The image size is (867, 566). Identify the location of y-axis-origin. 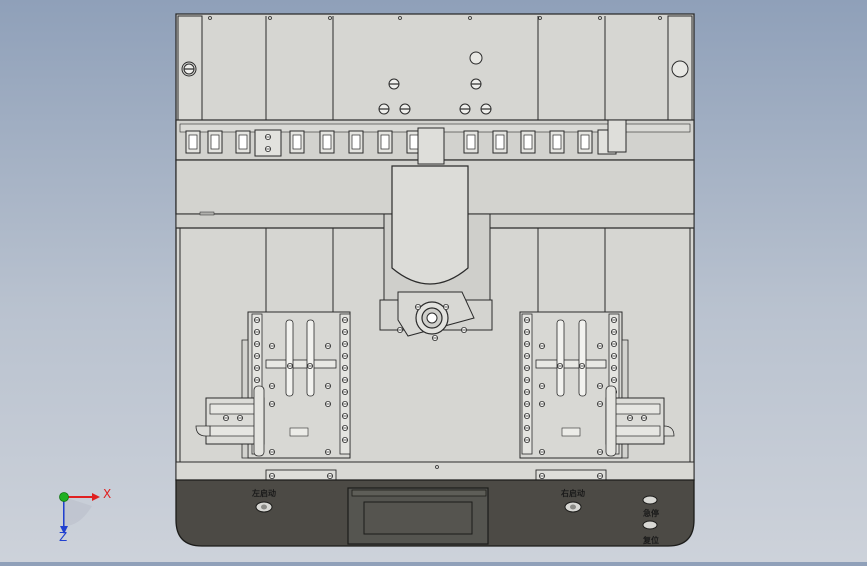
(64, 497).